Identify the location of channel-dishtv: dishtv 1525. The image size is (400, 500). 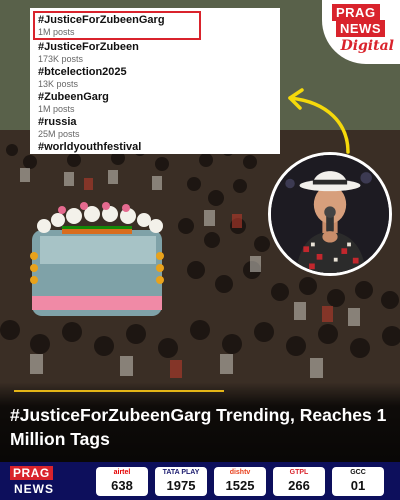
(240, 481).